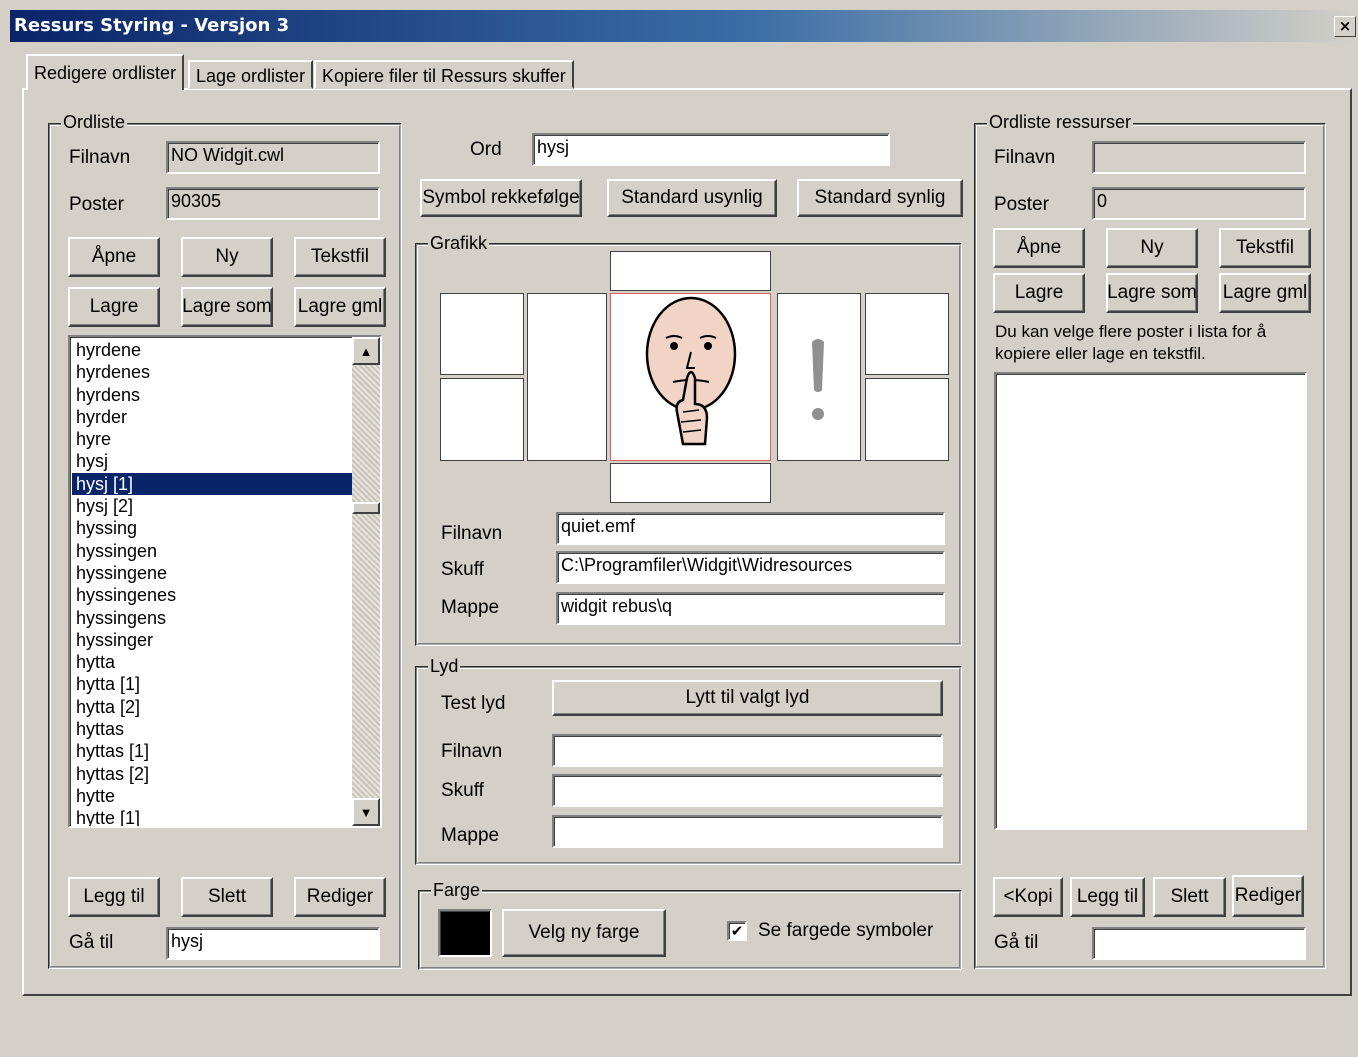  I want to click on open-button: Åpne, so click(114, 257).